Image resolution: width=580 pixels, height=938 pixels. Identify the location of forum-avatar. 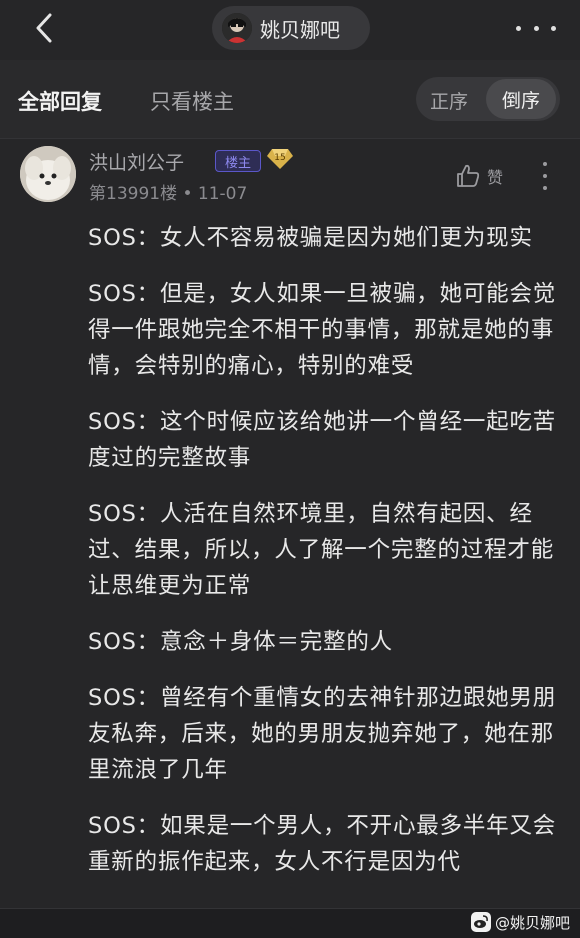
(237, 28).